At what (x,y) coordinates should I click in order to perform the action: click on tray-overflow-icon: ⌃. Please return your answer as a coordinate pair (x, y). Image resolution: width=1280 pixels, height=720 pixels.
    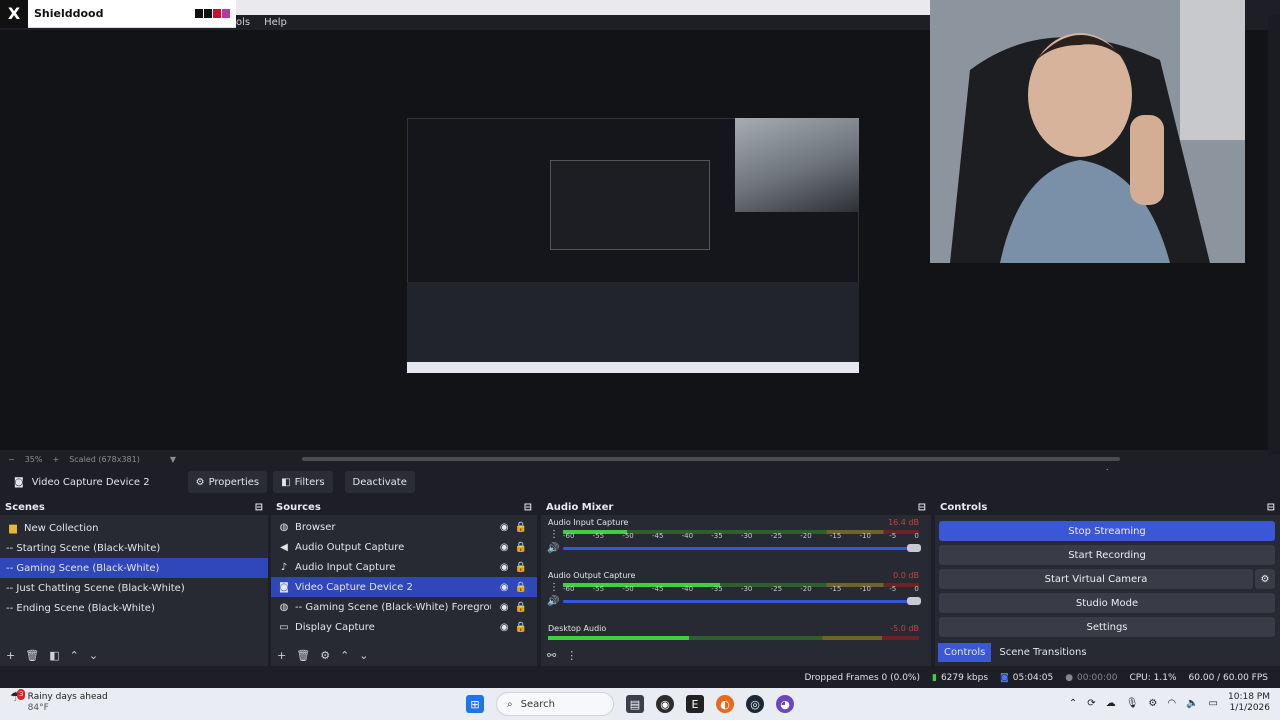
    Looking at the image, I should click on (1073, 703).